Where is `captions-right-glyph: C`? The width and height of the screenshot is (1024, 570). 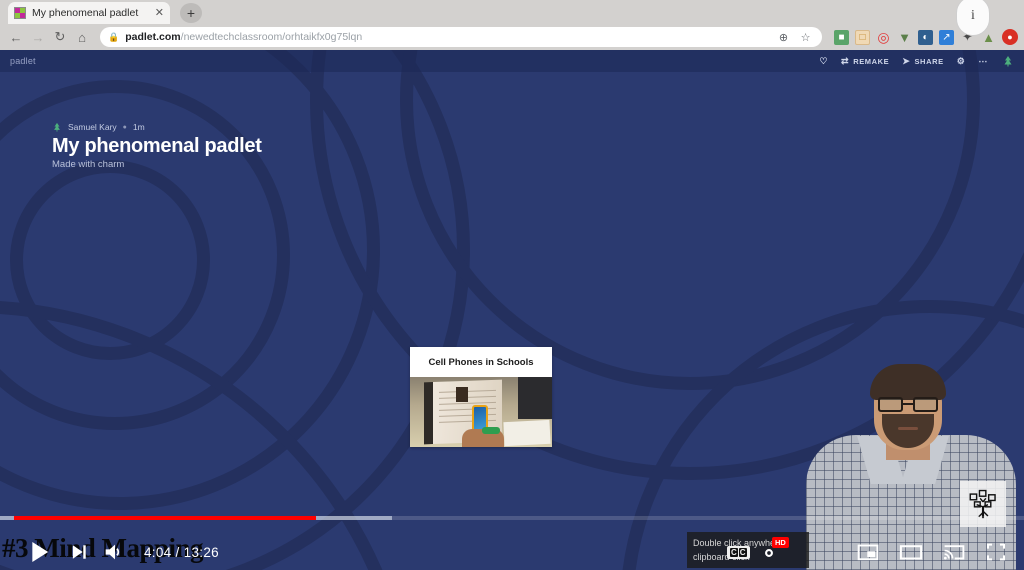 captions-right-glyph: C is located at coordinates (742, 552).